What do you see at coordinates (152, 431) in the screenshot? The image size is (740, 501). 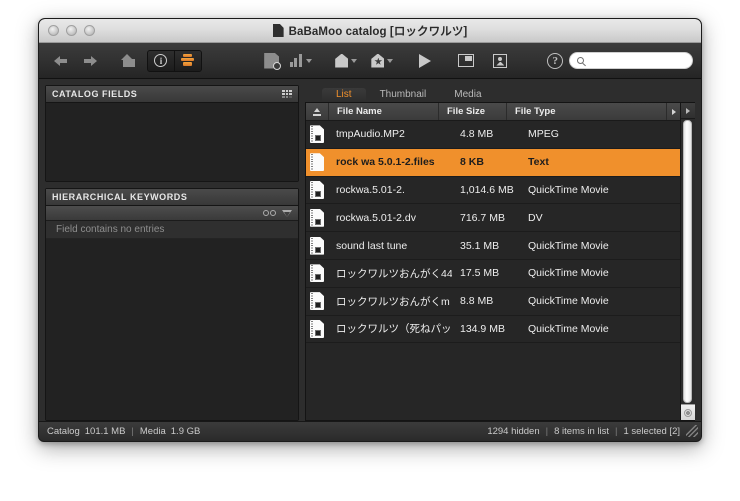 I see `status-media-label: Media` at bounding box center [152, 431].